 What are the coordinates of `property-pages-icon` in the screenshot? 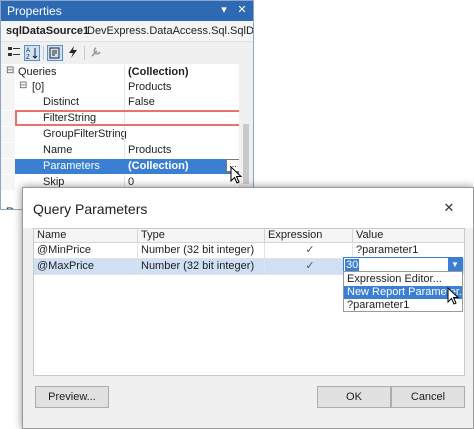 It's located at (96, 53).